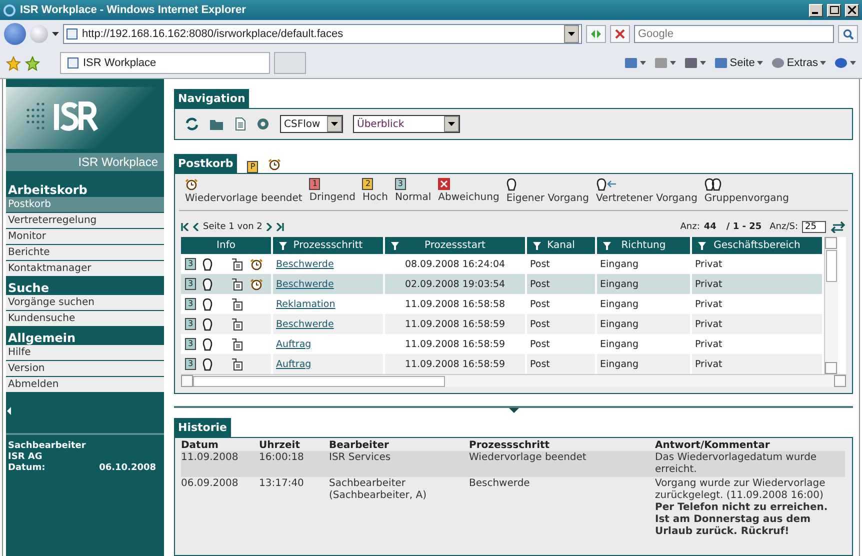 The image size is (862, 556). I want to click on feed-command-button, so click(665, 63).